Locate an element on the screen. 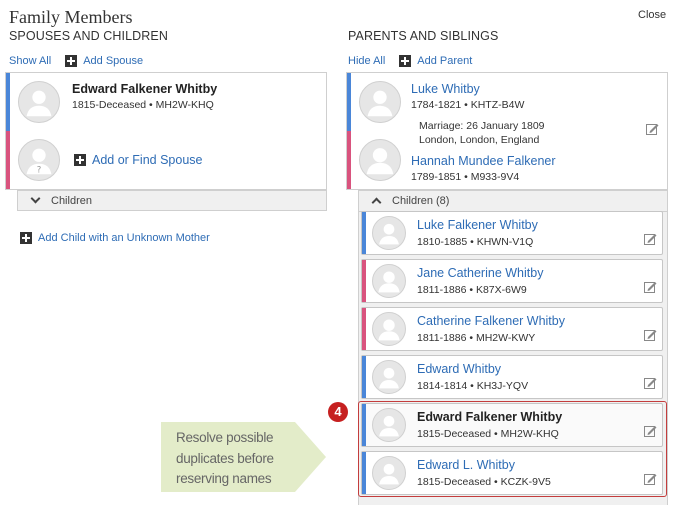 The width and height of the screenshot is (675, 505). child-info: 1814-1814 • KH3J-YQV is located at coordinates (473, 386).